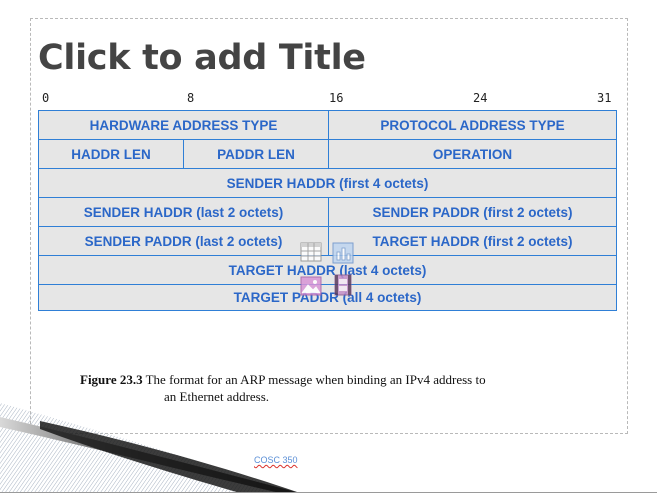  Describe the element at coordinates (472, 154) in the screenshot. I see `table-cell: OPERATION` at that location.